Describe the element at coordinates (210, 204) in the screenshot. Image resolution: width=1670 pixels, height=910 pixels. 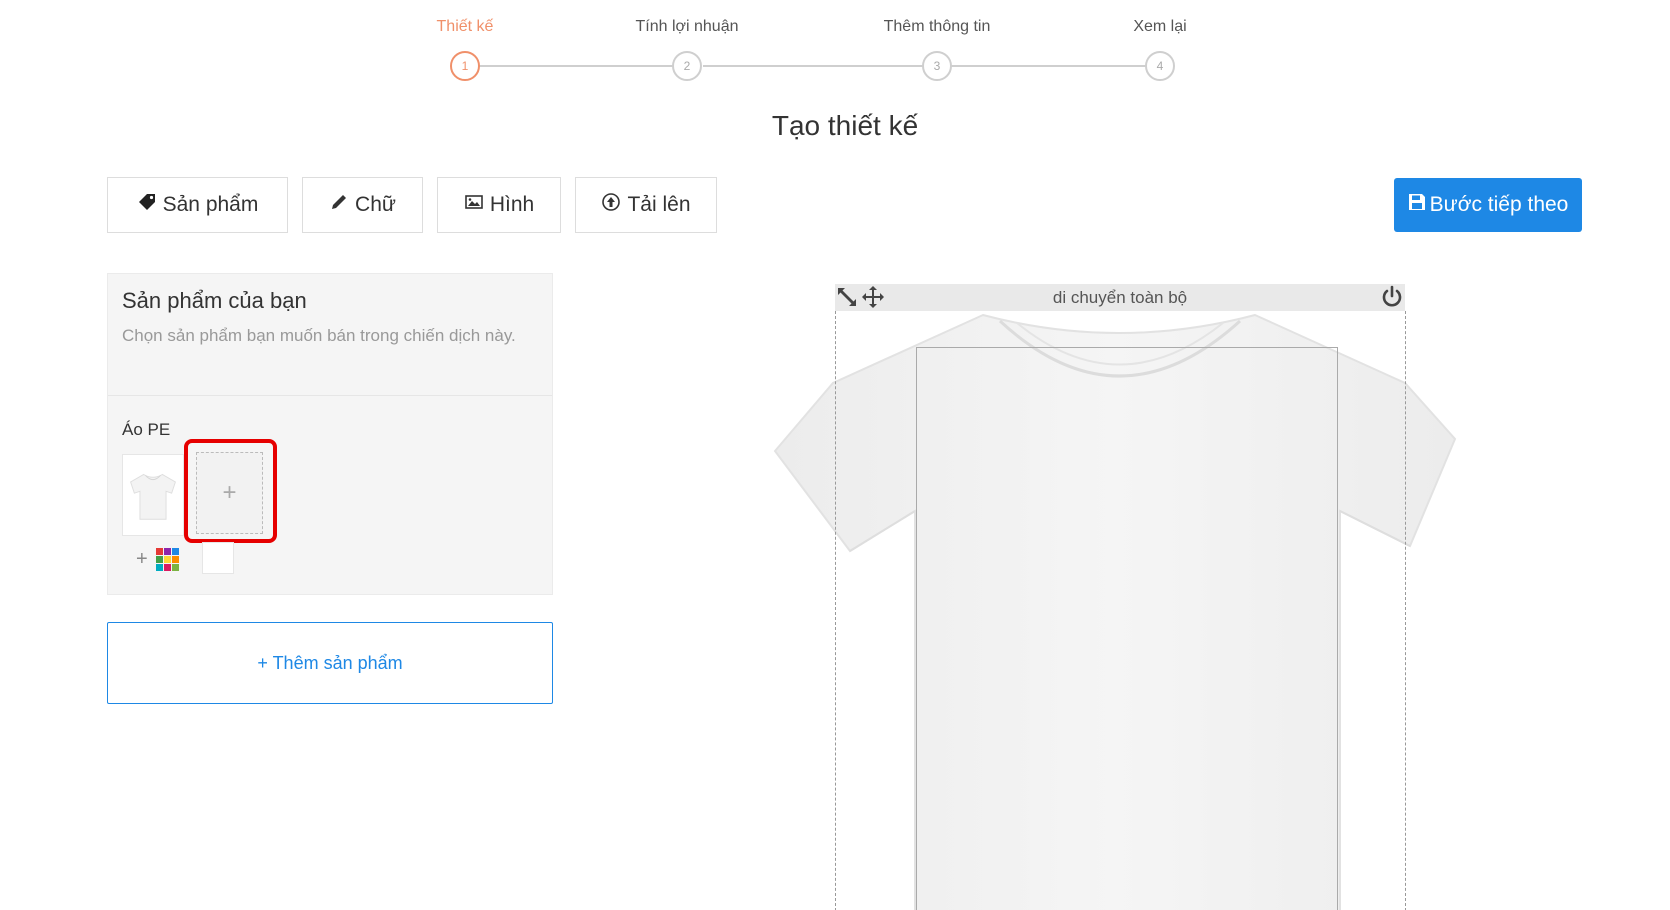
I see `product-tool-label: Sản phẩm` at that location.